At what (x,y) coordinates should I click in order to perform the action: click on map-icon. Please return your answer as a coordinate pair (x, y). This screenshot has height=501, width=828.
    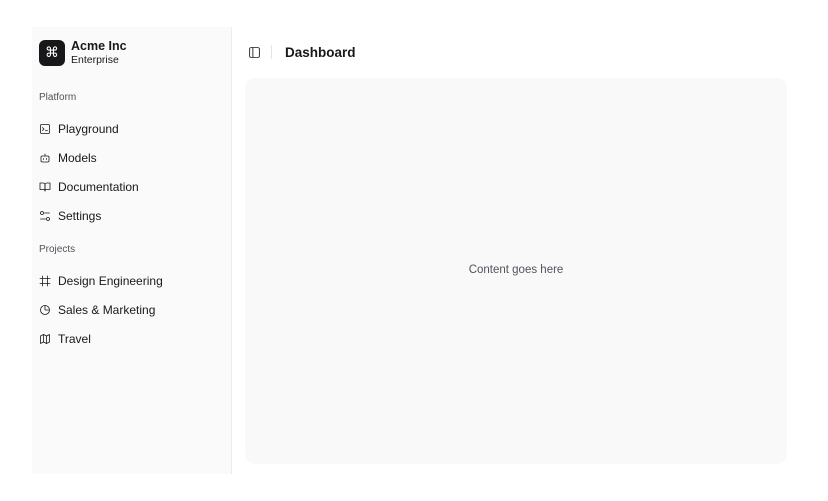
    Looking at the image, I should click on (45, 339).